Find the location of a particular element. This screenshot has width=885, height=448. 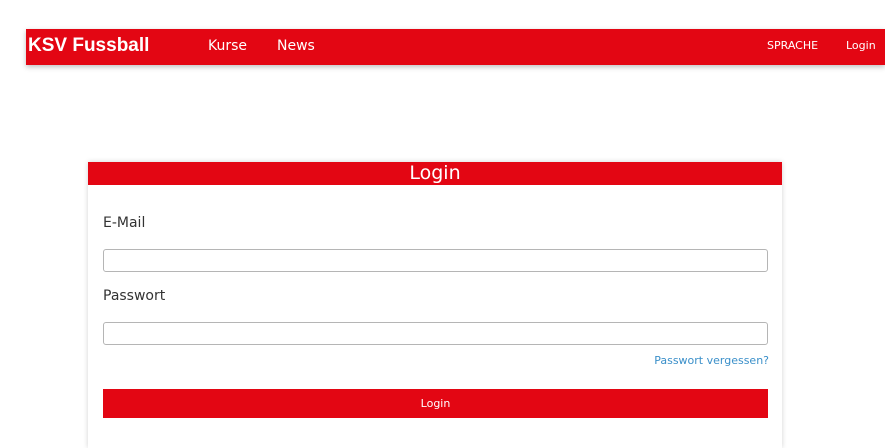

nav-link-news: News is located at coordinates (296, 46).